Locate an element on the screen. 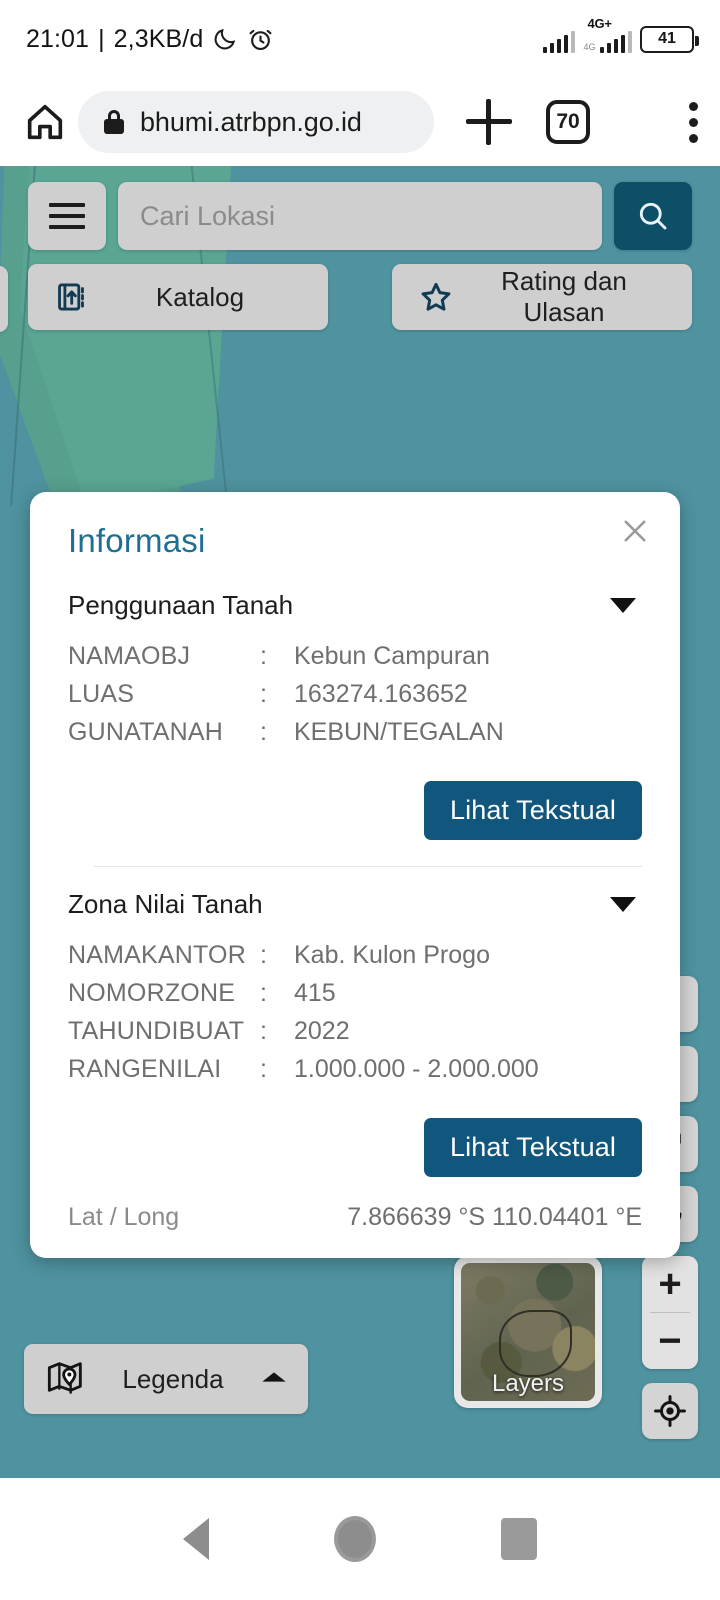 This screenshot has width=720, height=1600. zoom-in-button: + is located at coordinates (670, 1284).